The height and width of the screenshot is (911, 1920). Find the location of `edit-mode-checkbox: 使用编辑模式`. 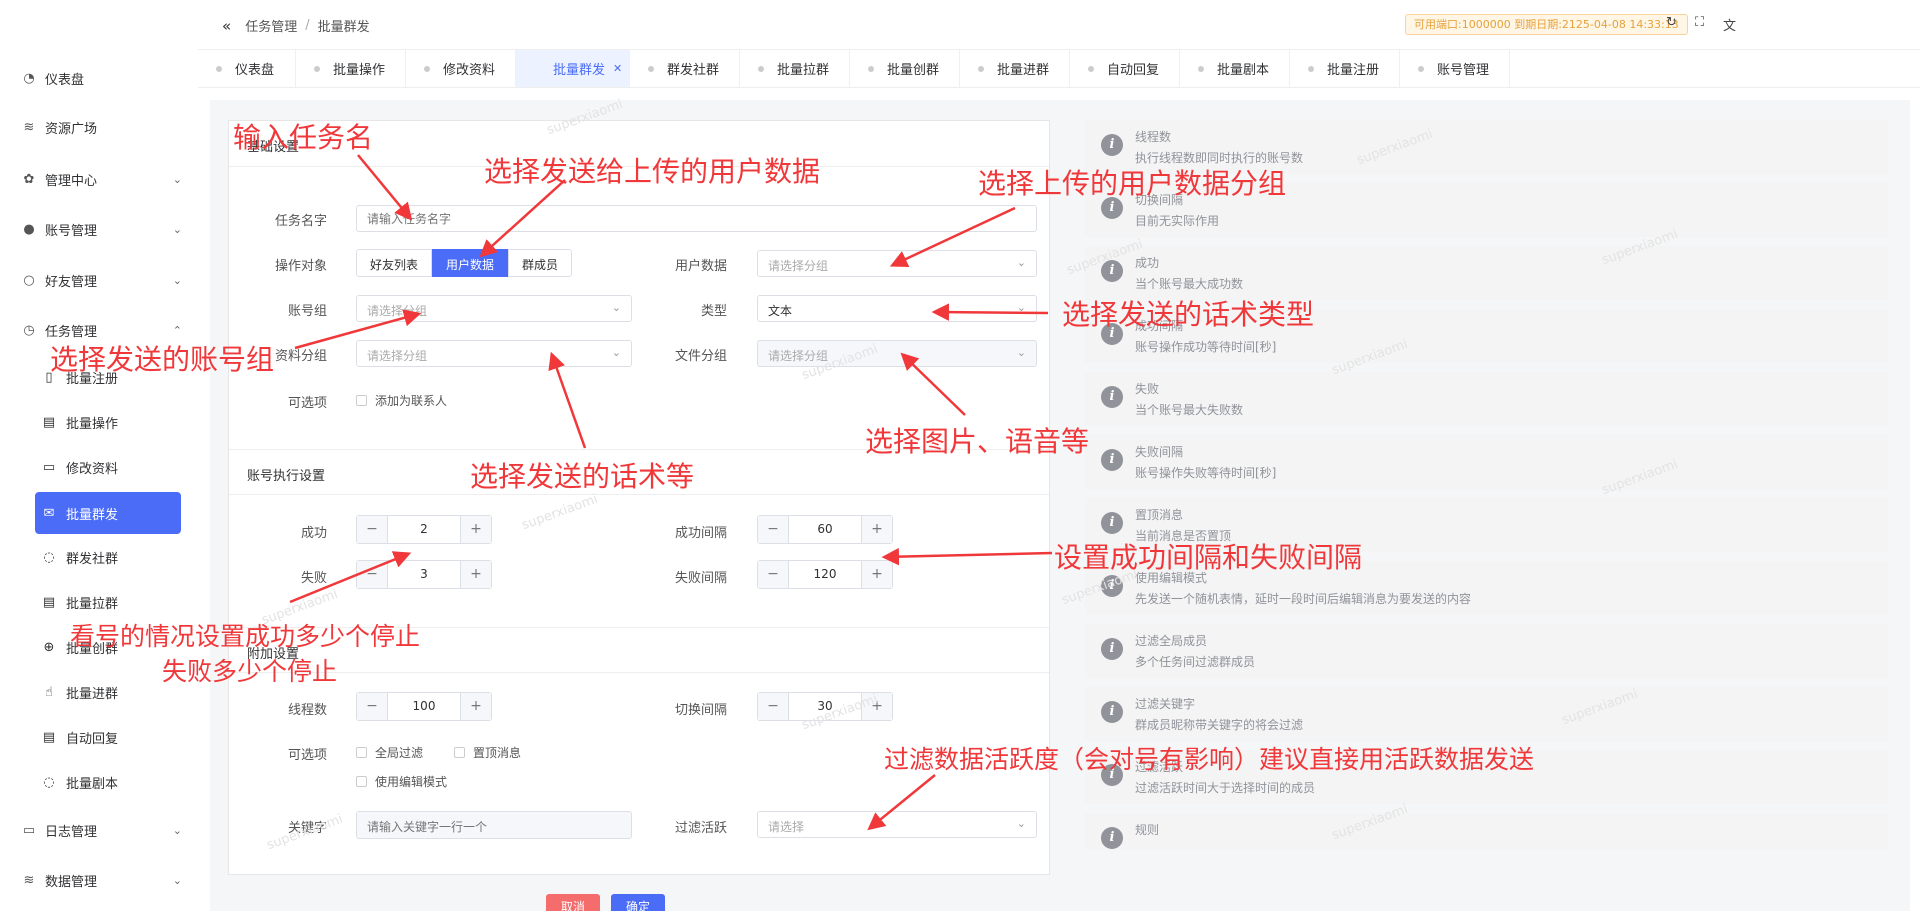

edit-mode-checkbox: 使用编辑模式 is located at coordinates (401, 781).